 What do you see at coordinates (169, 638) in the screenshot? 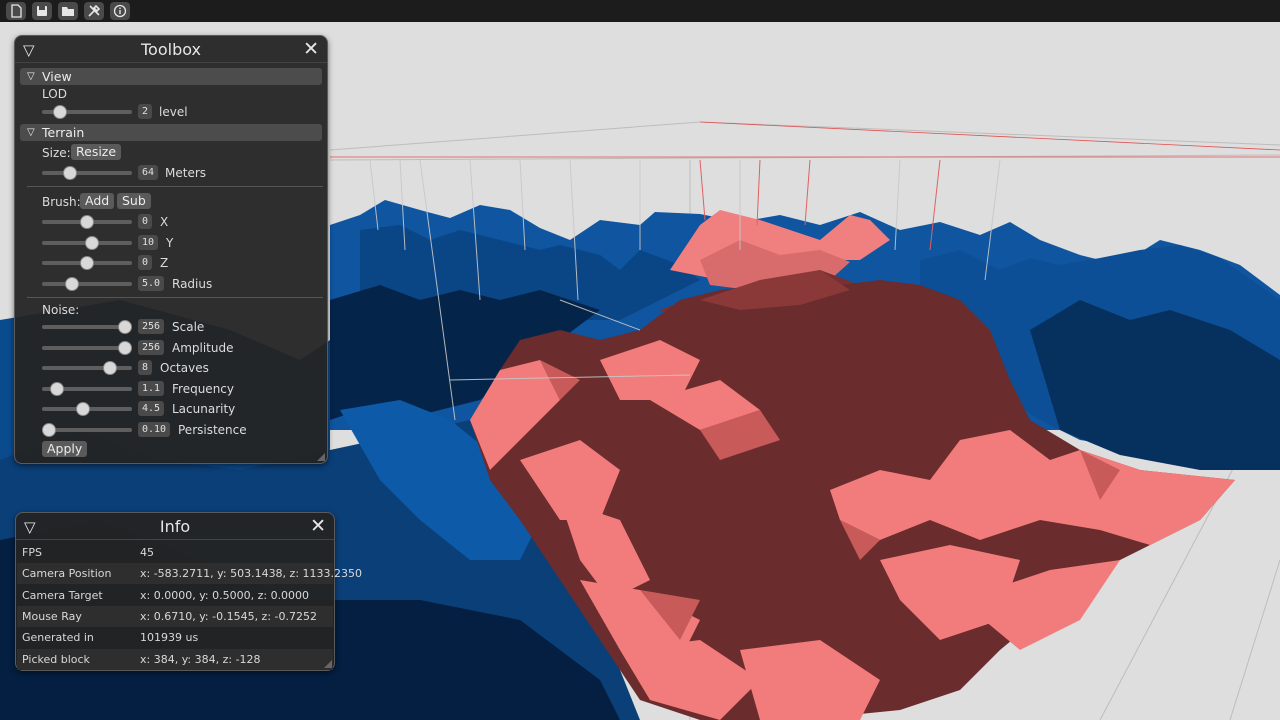
I see `info-value: 101939 us` at bounding box center [169, 638].